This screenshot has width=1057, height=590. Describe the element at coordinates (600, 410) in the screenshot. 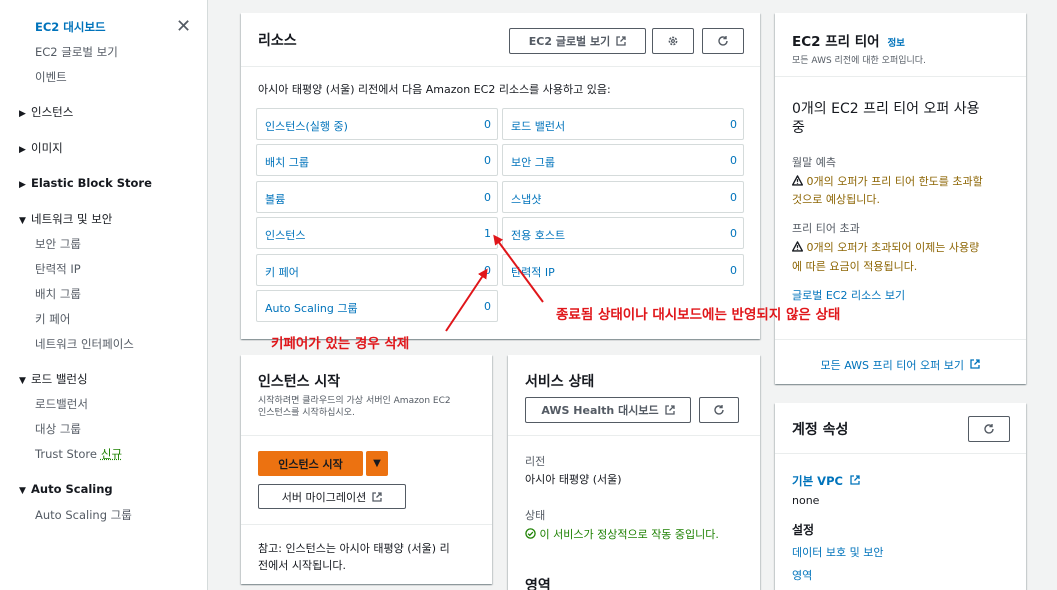

I see `button-label: AWS Health 대시보드` at that location.